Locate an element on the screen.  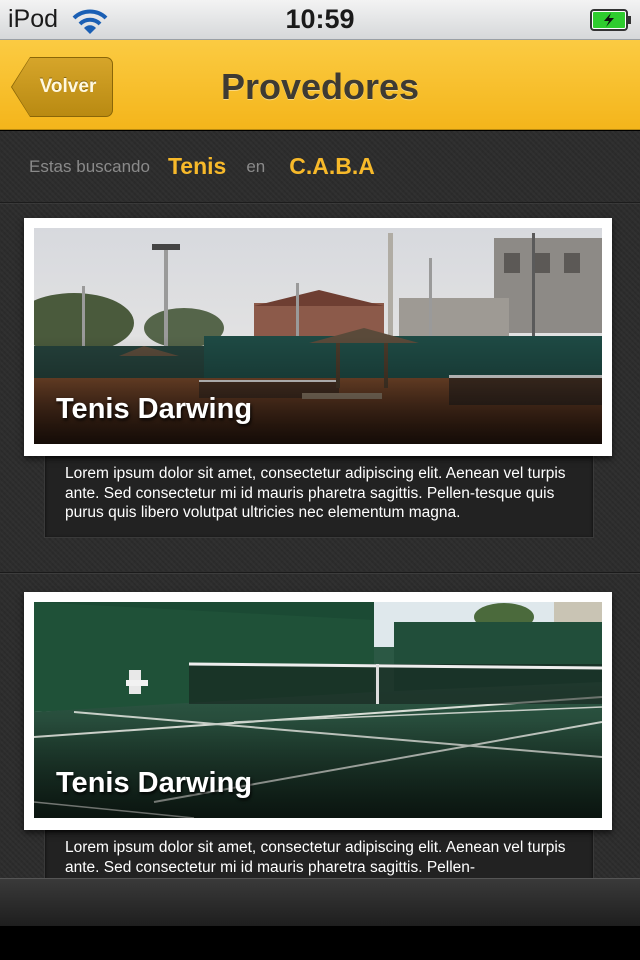
search-location: C.A.B.A is located at coordinates (332, 166).